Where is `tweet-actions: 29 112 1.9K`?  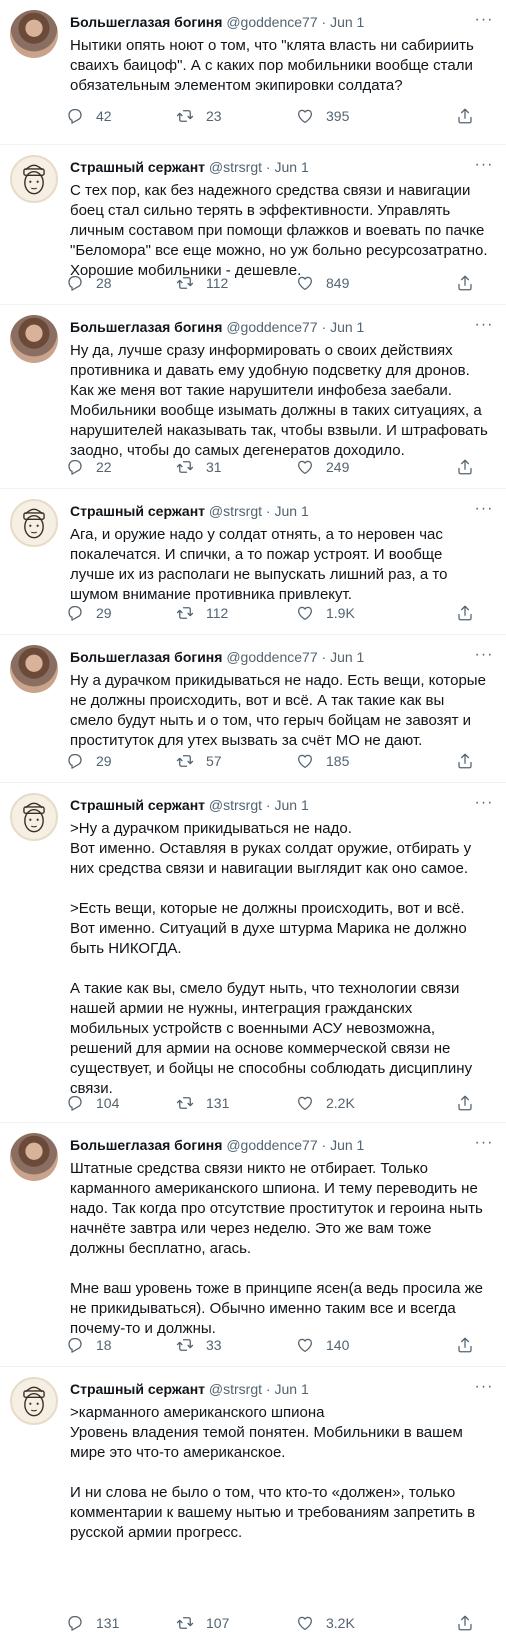
tweet-actions: 29 112 1.9K is located at coordinates (274, 613).